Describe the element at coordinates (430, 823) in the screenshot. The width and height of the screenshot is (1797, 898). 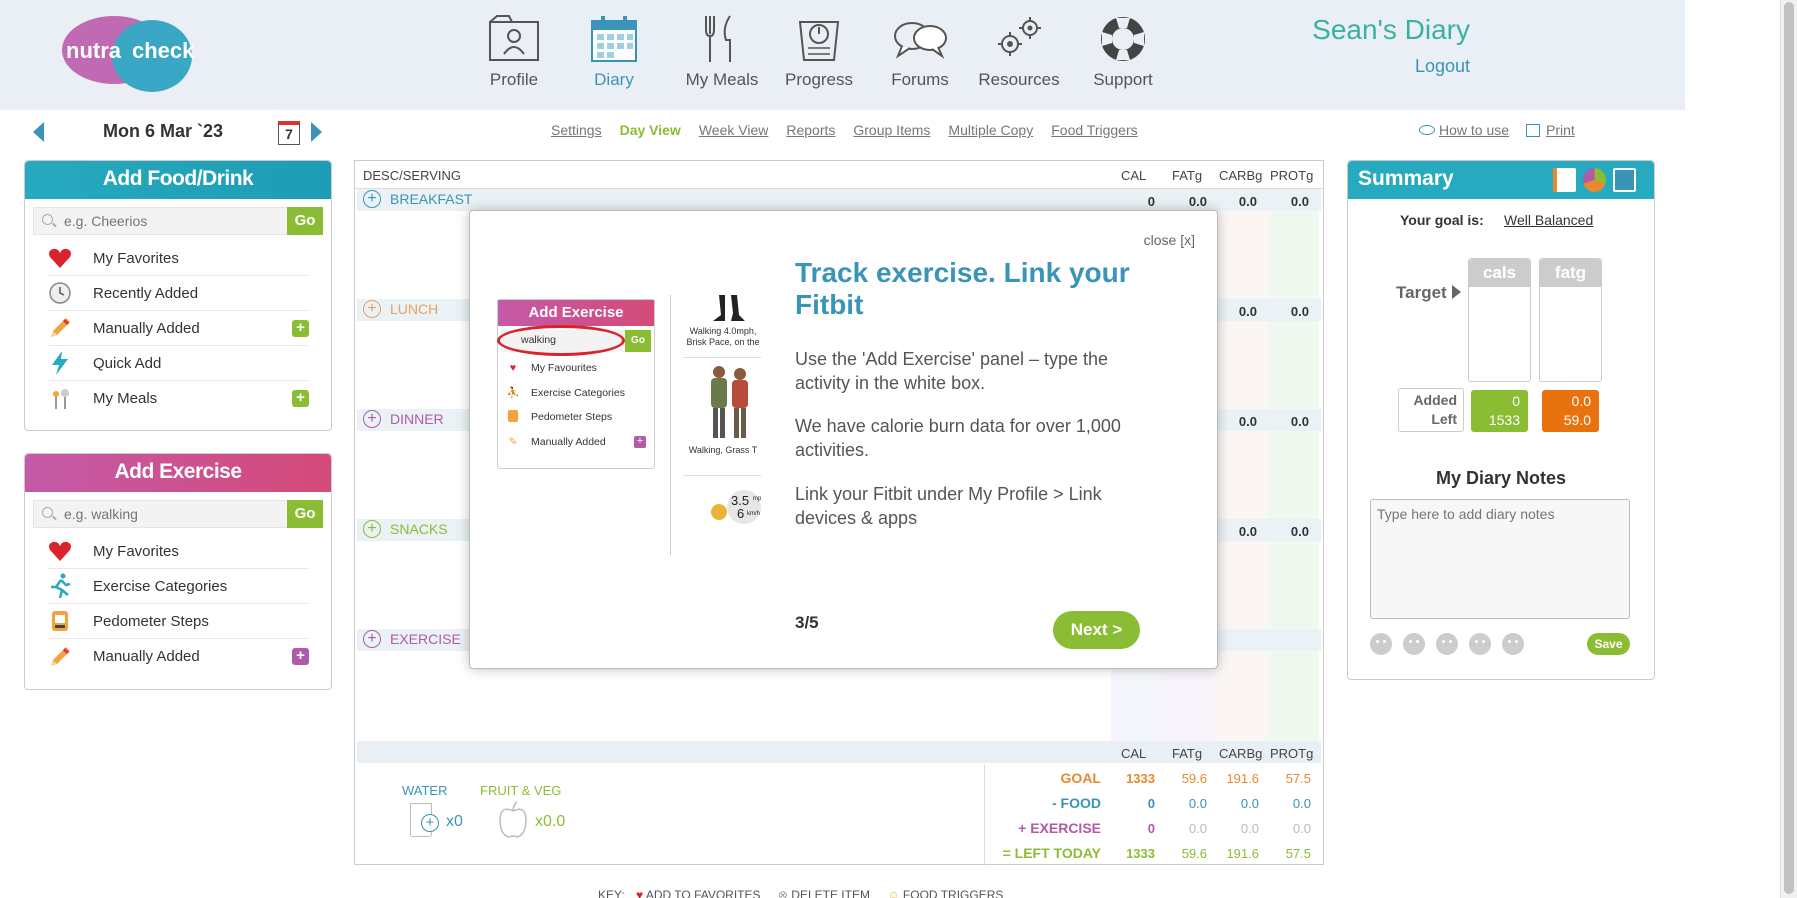
I see `add-water-plus-icon: +` at that location.